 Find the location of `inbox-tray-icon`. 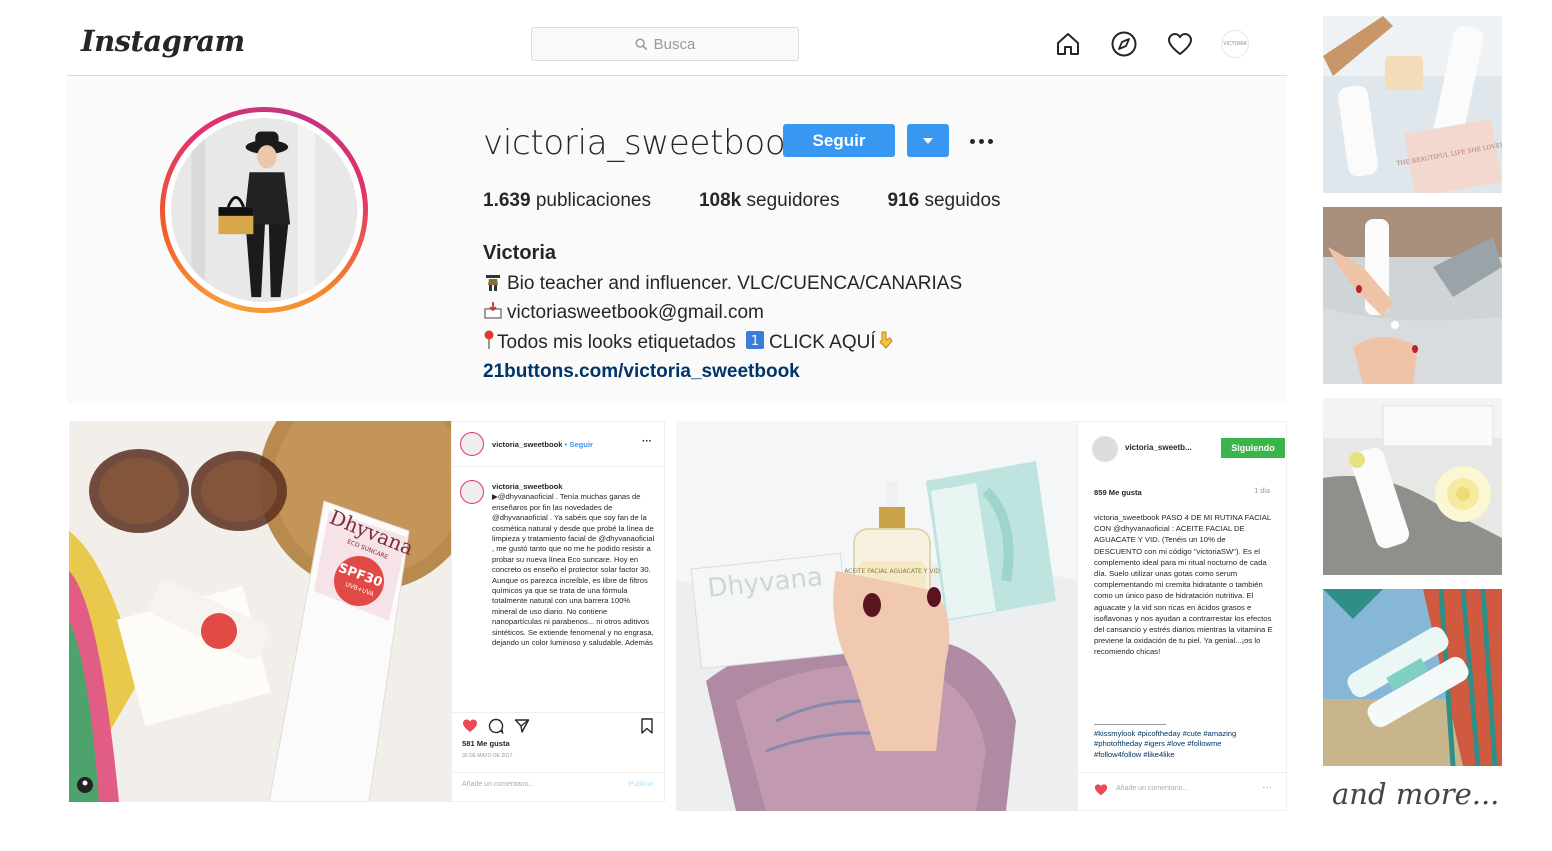

inbox-tray-icon is located at coordinates (493, 310).